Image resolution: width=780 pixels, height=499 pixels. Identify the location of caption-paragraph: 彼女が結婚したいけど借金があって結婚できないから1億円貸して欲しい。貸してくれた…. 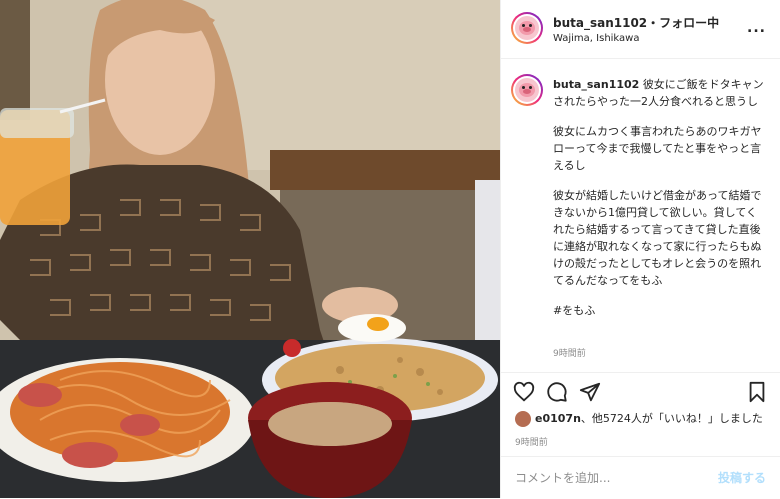
(657, 238).